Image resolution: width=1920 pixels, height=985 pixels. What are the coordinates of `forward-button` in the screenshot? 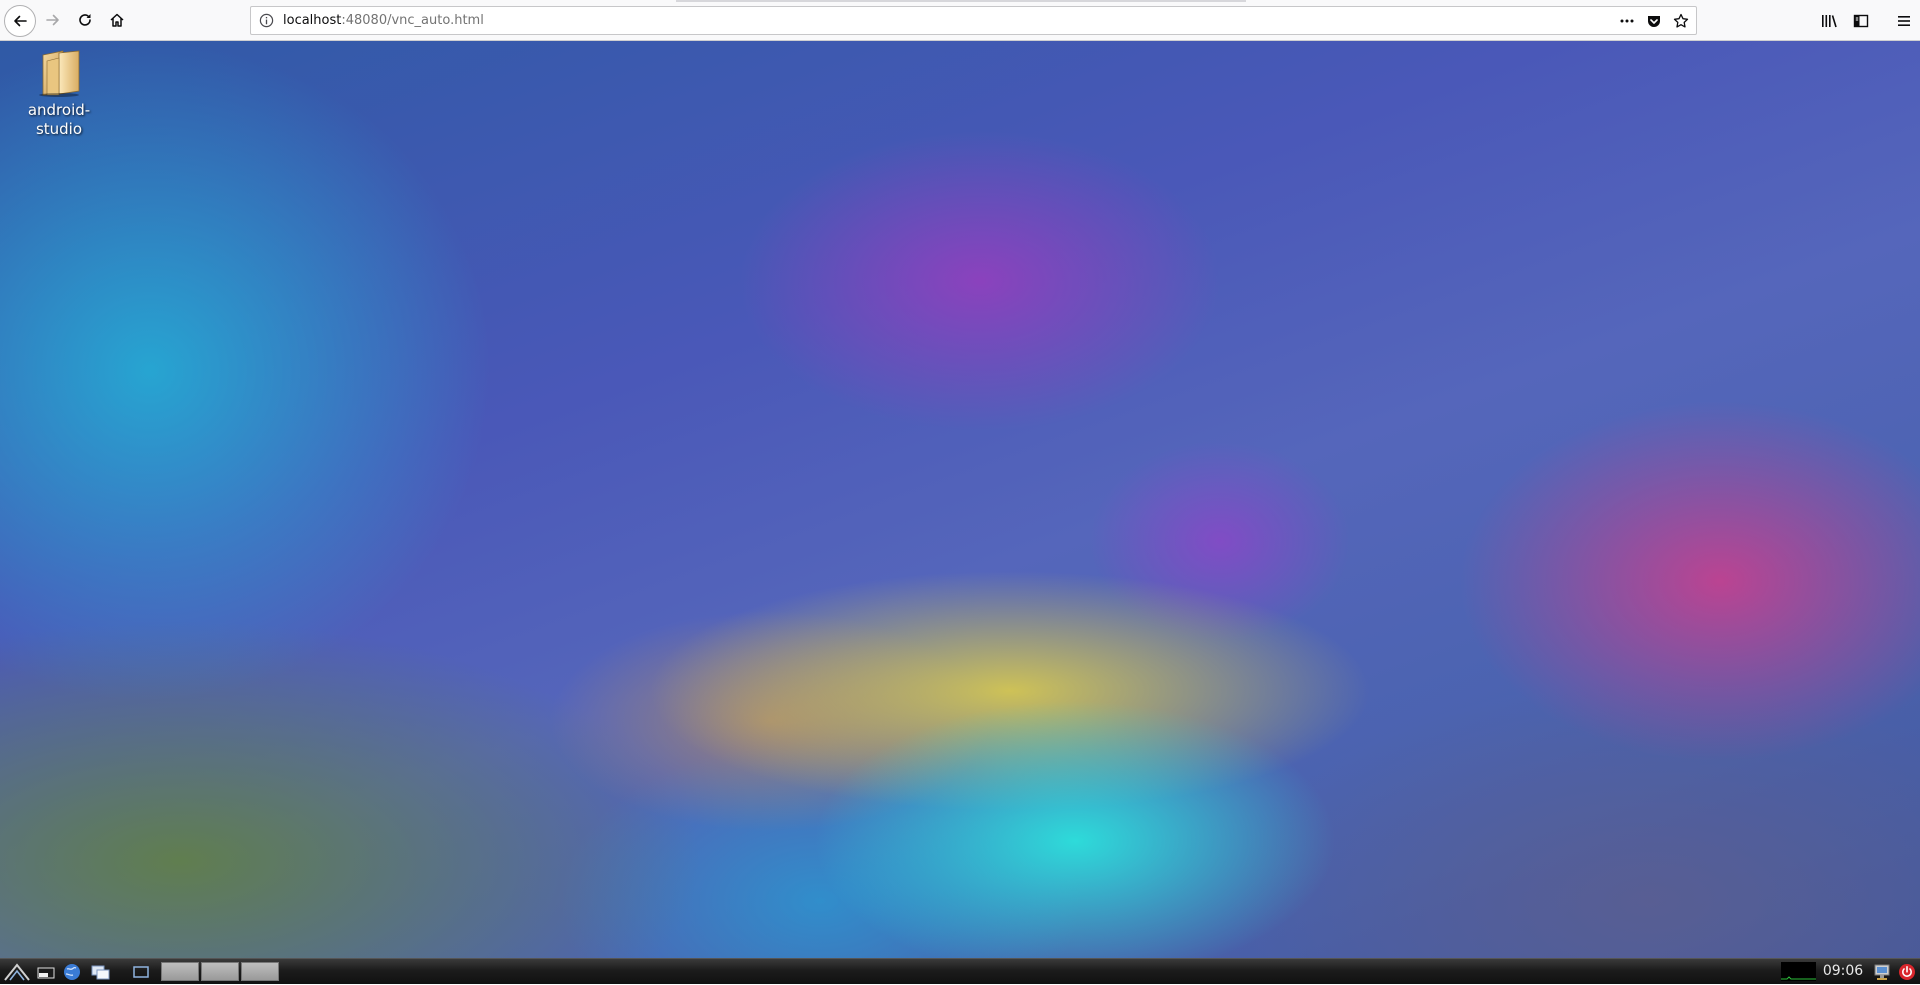 It's located at (53, 20).